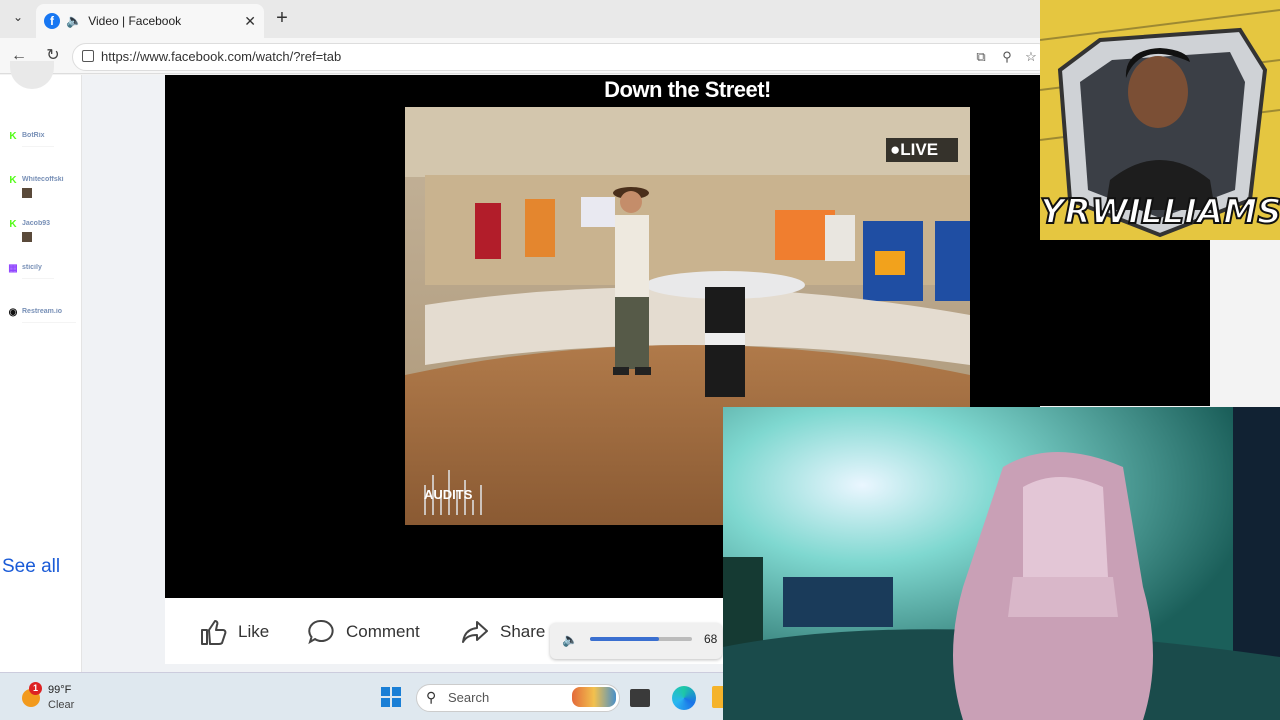  Describe the element at coordinates (42, 311) in the screenshot. I see `channel-name: Restream.io` at that location.